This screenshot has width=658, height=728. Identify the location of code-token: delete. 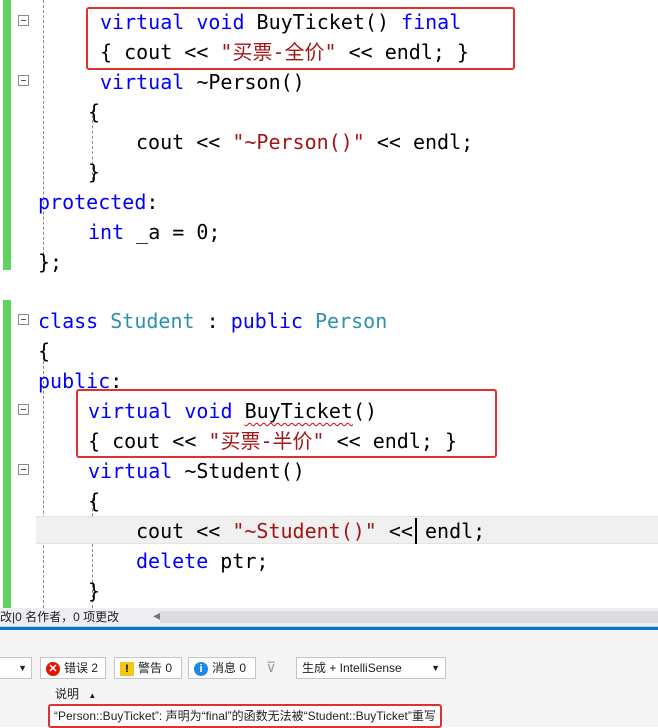
(172, 561).